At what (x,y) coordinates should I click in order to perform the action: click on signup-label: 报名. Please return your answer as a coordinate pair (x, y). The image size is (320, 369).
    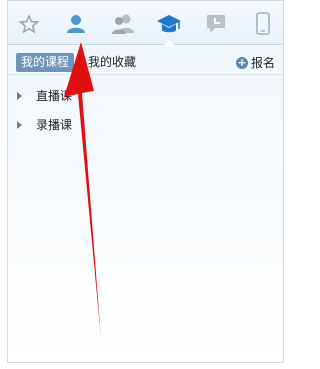
    Looking at the image, I should click on (262, 63).